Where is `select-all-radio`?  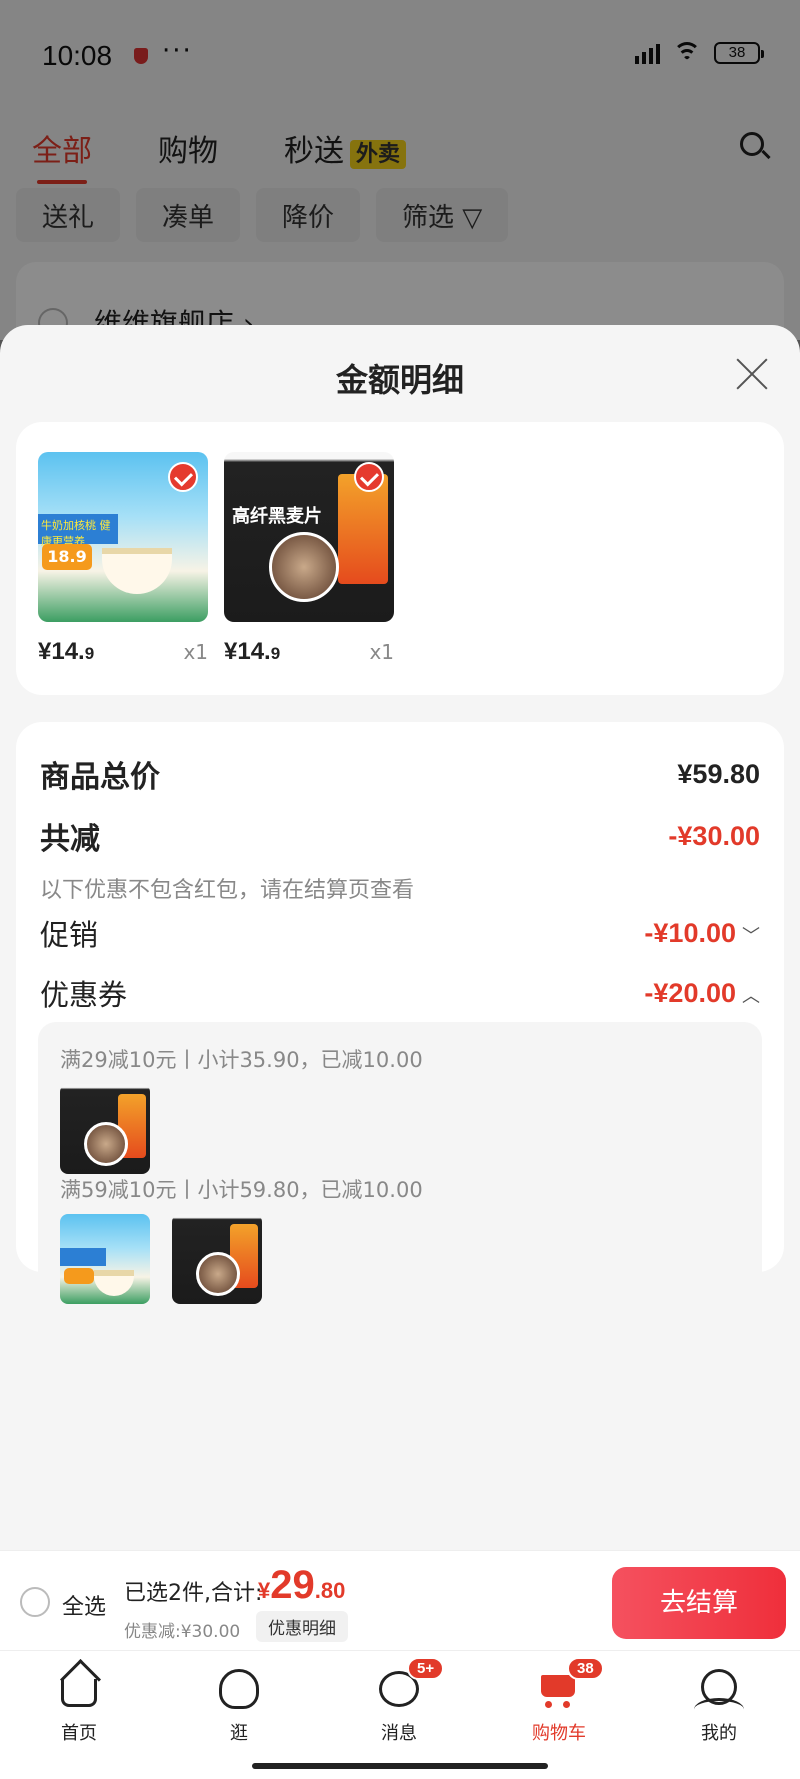 select-all-radio is located at coordinates (35, 1602).